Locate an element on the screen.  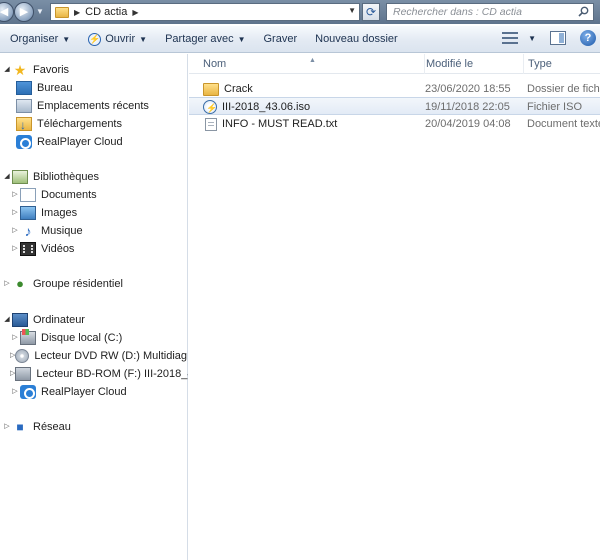
column-header-row: Nom ▲ Modifié le Type is located at coordinates (394, 64).